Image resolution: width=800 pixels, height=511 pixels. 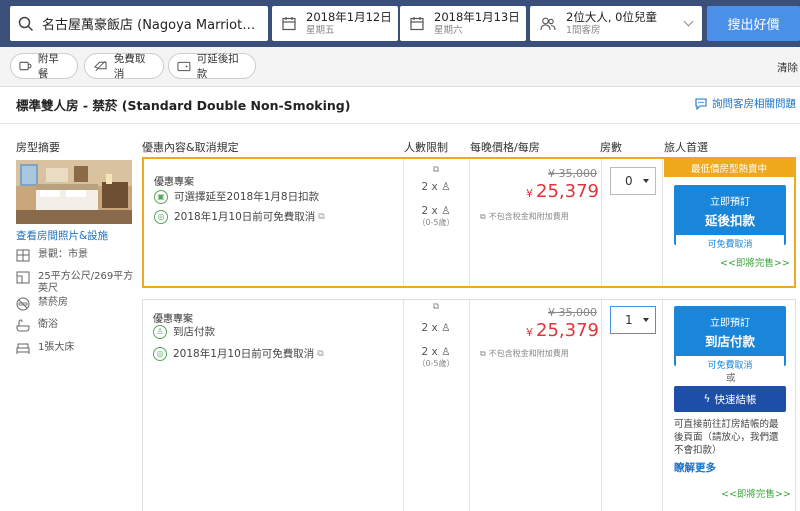 I want to click on price-value: 25,379, so click(x=567, y=191).